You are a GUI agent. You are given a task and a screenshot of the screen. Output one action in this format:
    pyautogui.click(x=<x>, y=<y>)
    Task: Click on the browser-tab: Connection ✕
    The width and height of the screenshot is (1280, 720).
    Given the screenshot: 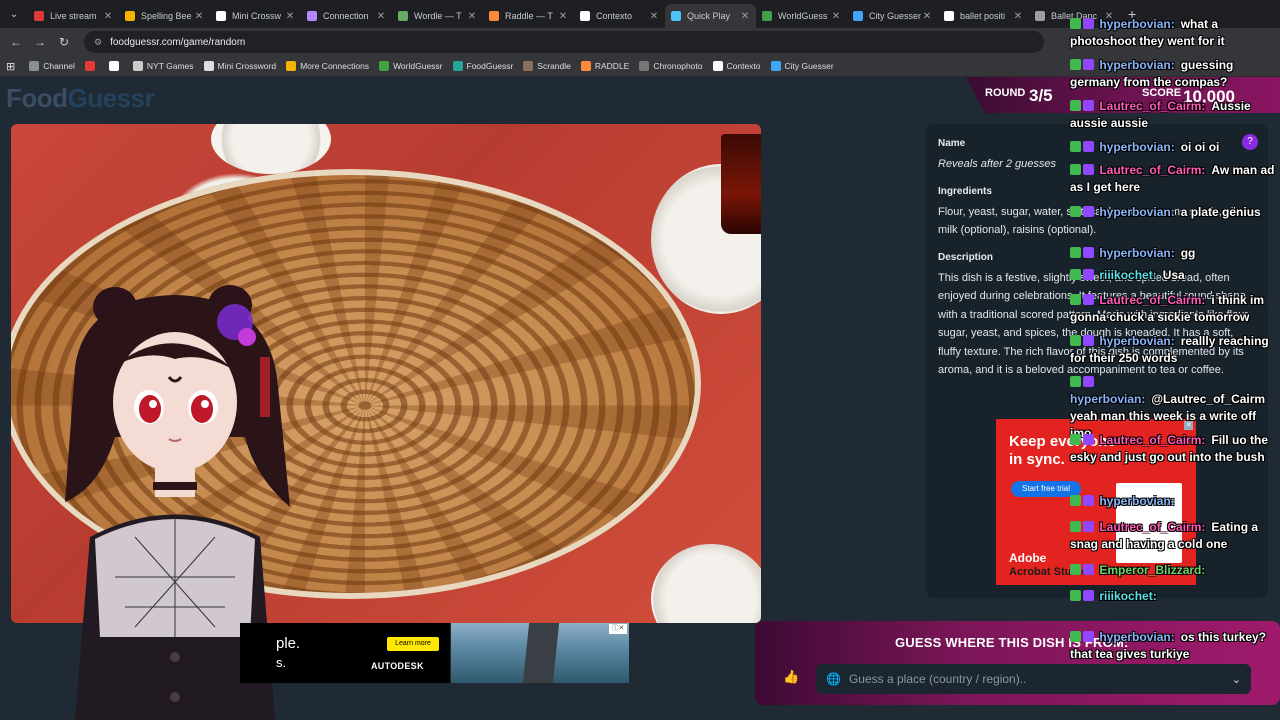 What is the action you would take?
    pyautogui.click(x=346, y=16)
    